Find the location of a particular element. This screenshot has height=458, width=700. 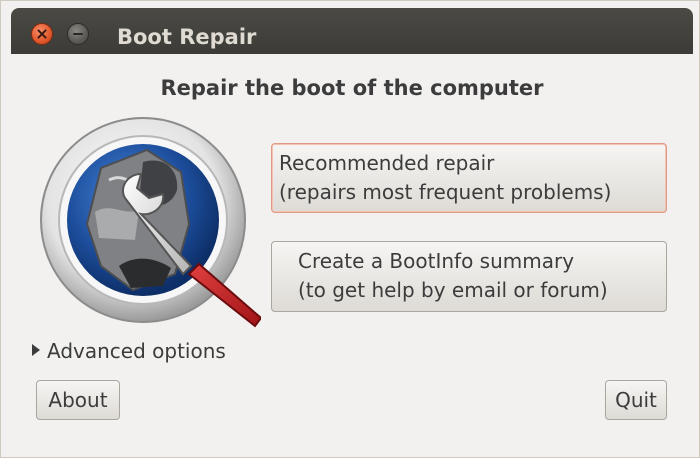

advanced-options-expander: Advanced options is located at coordinates (129, 351).